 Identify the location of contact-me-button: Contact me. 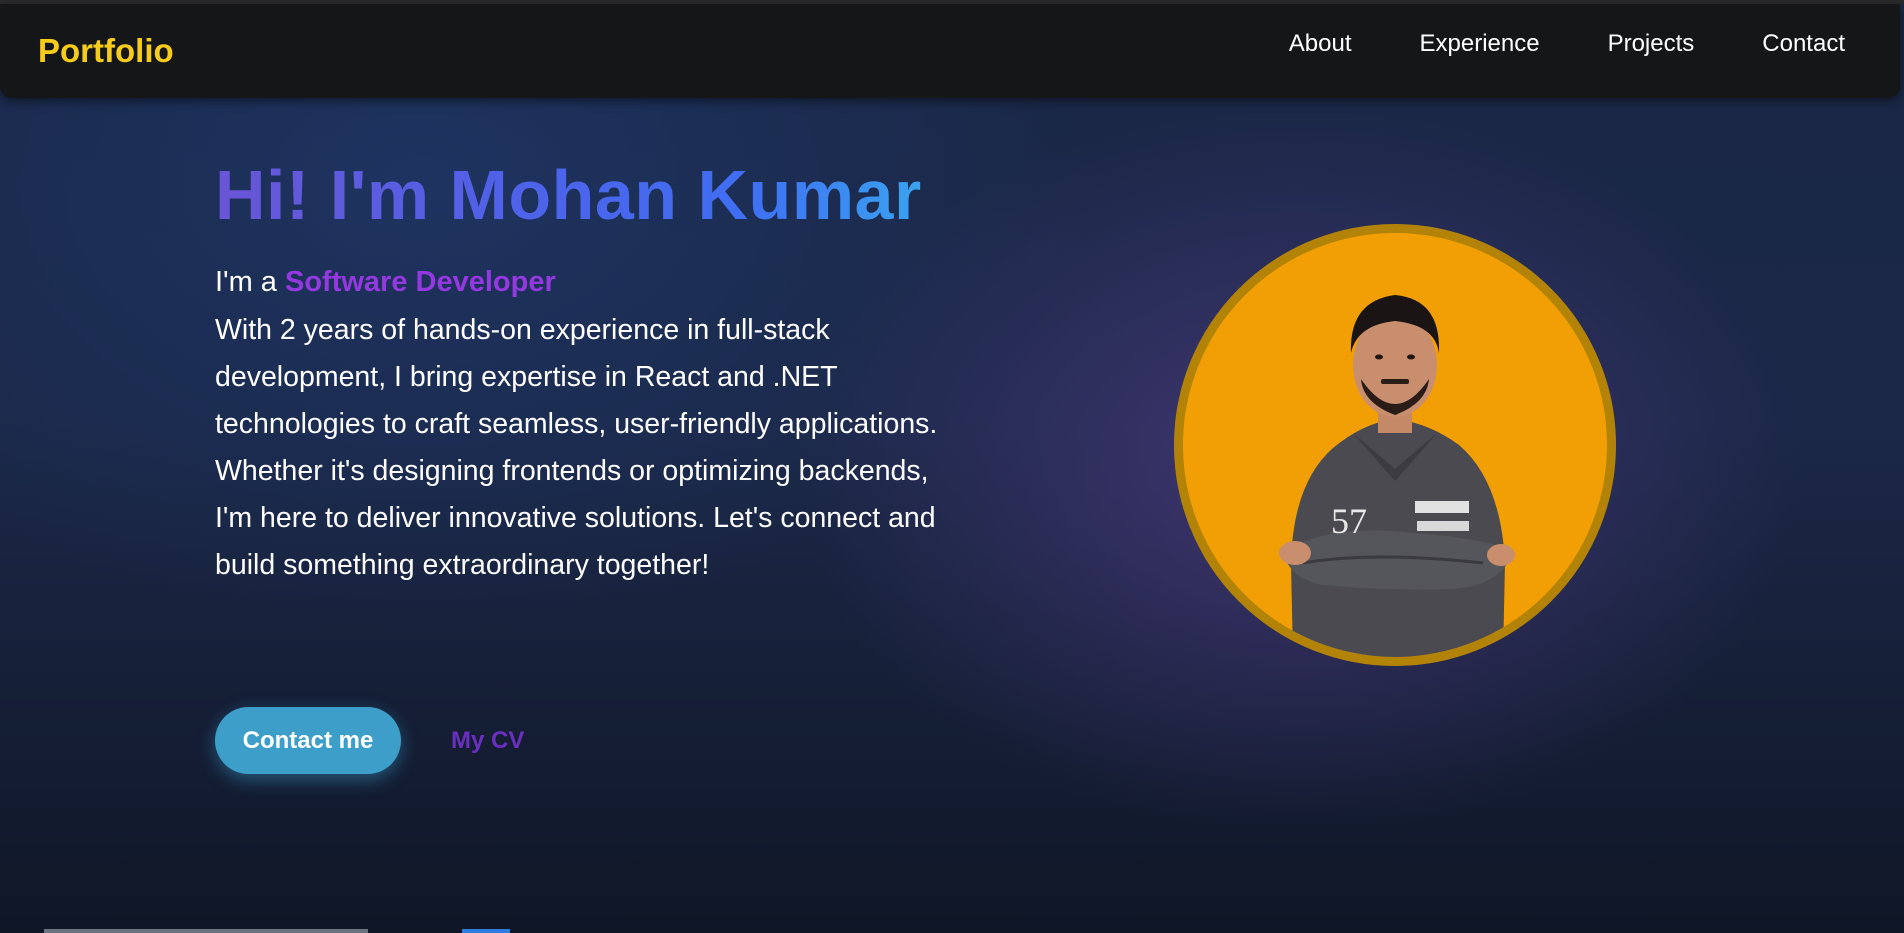
(308, 740).